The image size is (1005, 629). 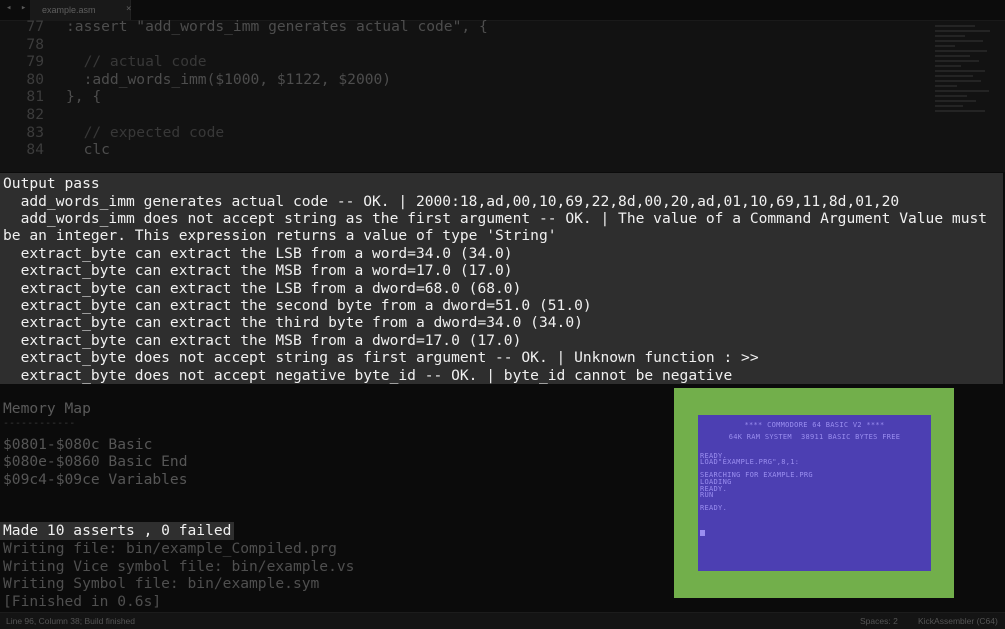 What do you see at coordinates (35, 62) in the screenshot?
I see `line-number: 79` at bounding box center [35, 62].